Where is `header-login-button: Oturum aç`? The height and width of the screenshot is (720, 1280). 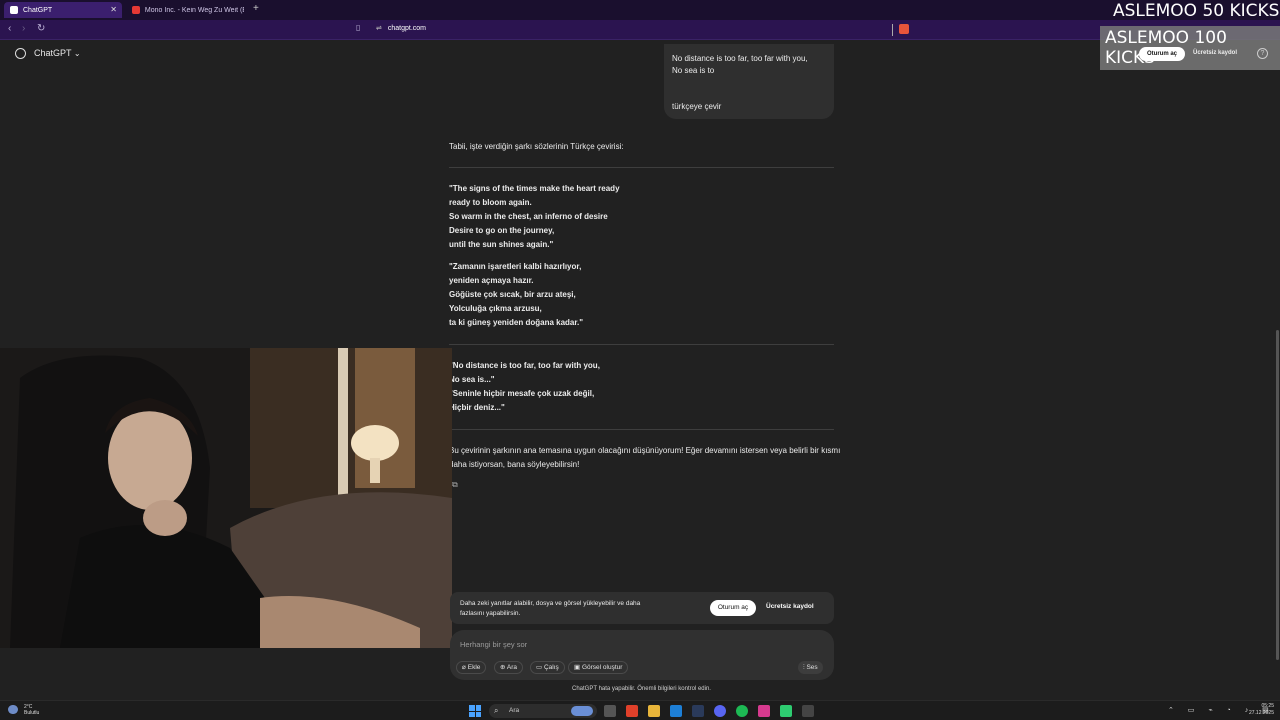 header-login-button: Oturum aç is located at coordinates (1162, 54).